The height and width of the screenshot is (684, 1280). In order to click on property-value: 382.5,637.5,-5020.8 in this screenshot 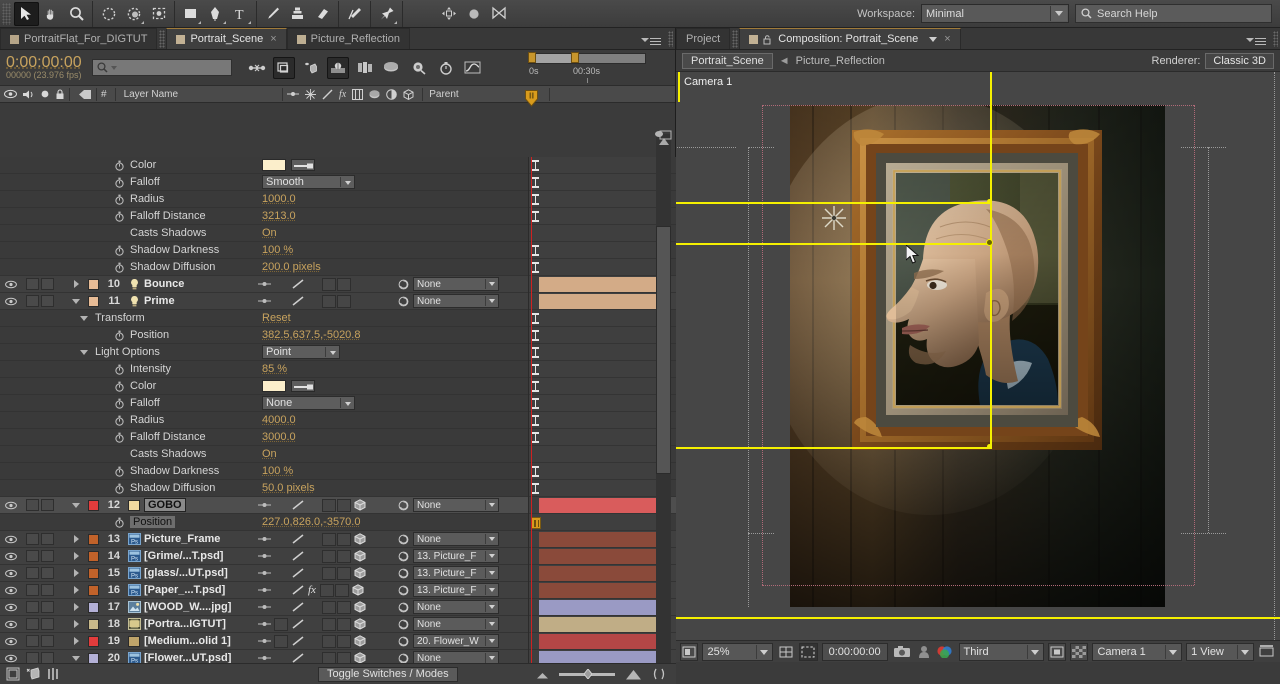, I will do `click(311, 335)`.